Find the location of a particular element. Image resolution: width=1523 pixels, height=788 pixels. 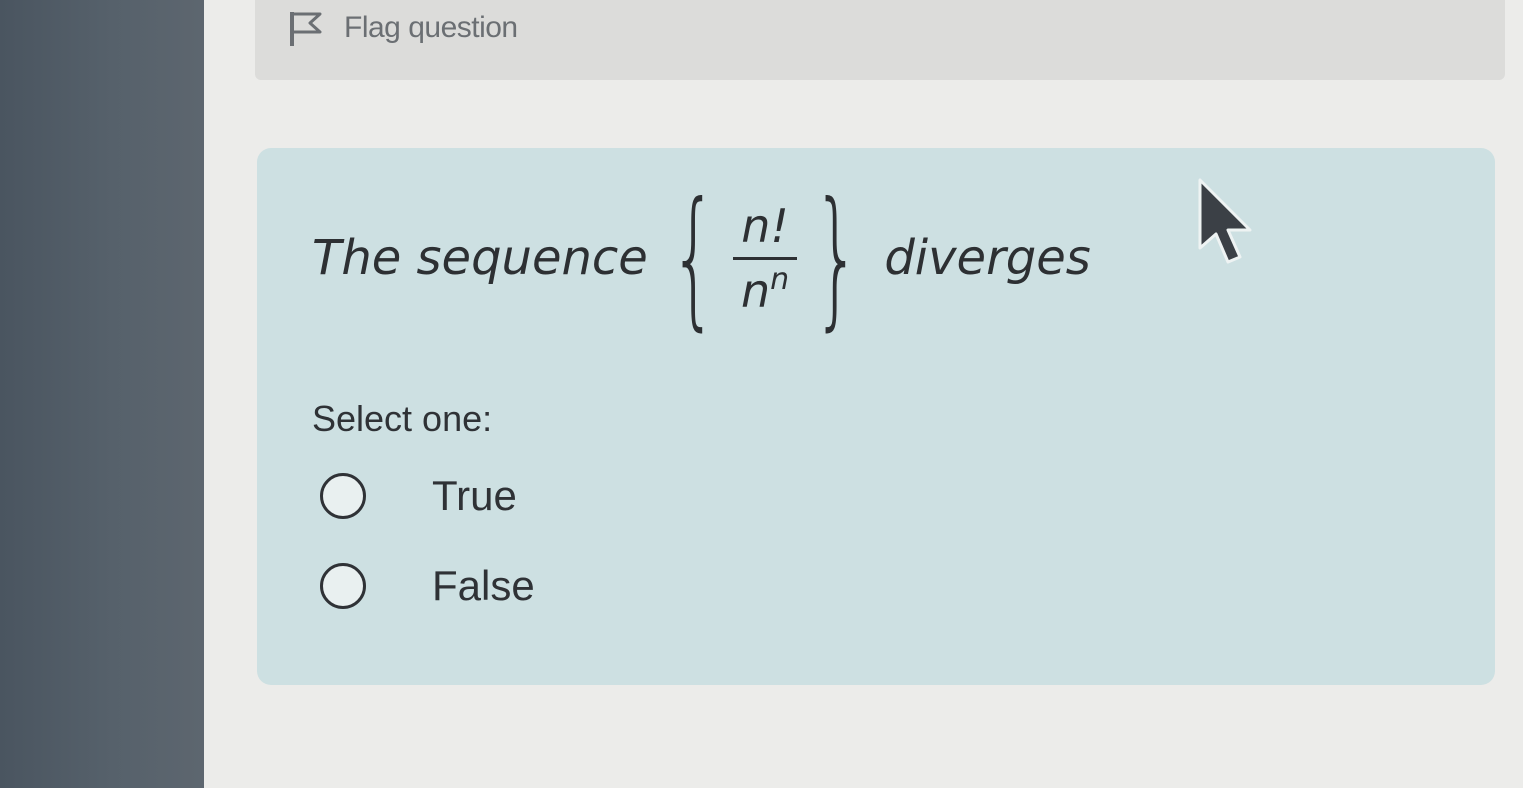

denominator-base: n is located at coordinates (756, 290).